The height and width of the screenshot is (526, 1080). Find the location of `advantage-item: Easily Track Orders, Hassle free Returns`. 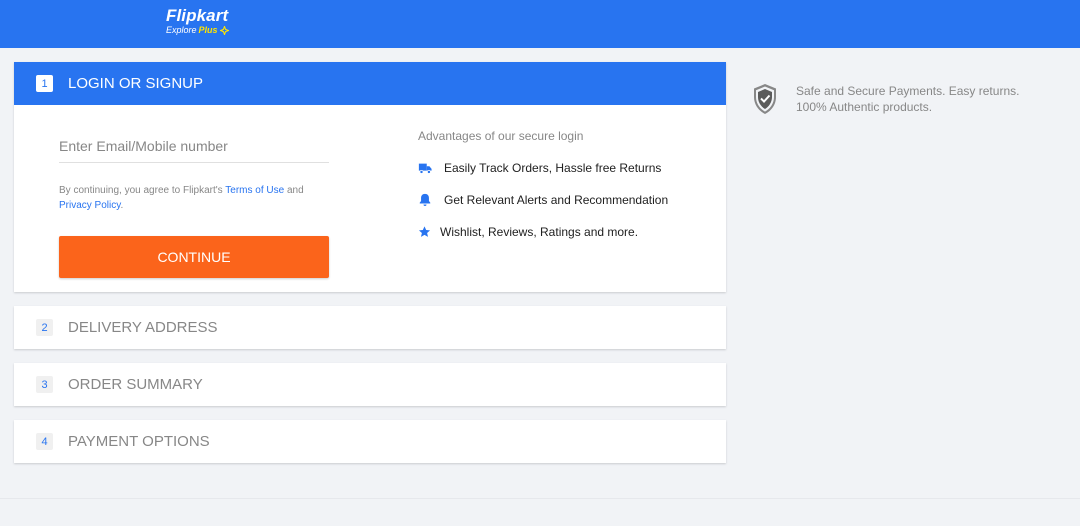

advantage-item: Easily Track Orders, Hassle free Returns is located at coordinates (568, 167).